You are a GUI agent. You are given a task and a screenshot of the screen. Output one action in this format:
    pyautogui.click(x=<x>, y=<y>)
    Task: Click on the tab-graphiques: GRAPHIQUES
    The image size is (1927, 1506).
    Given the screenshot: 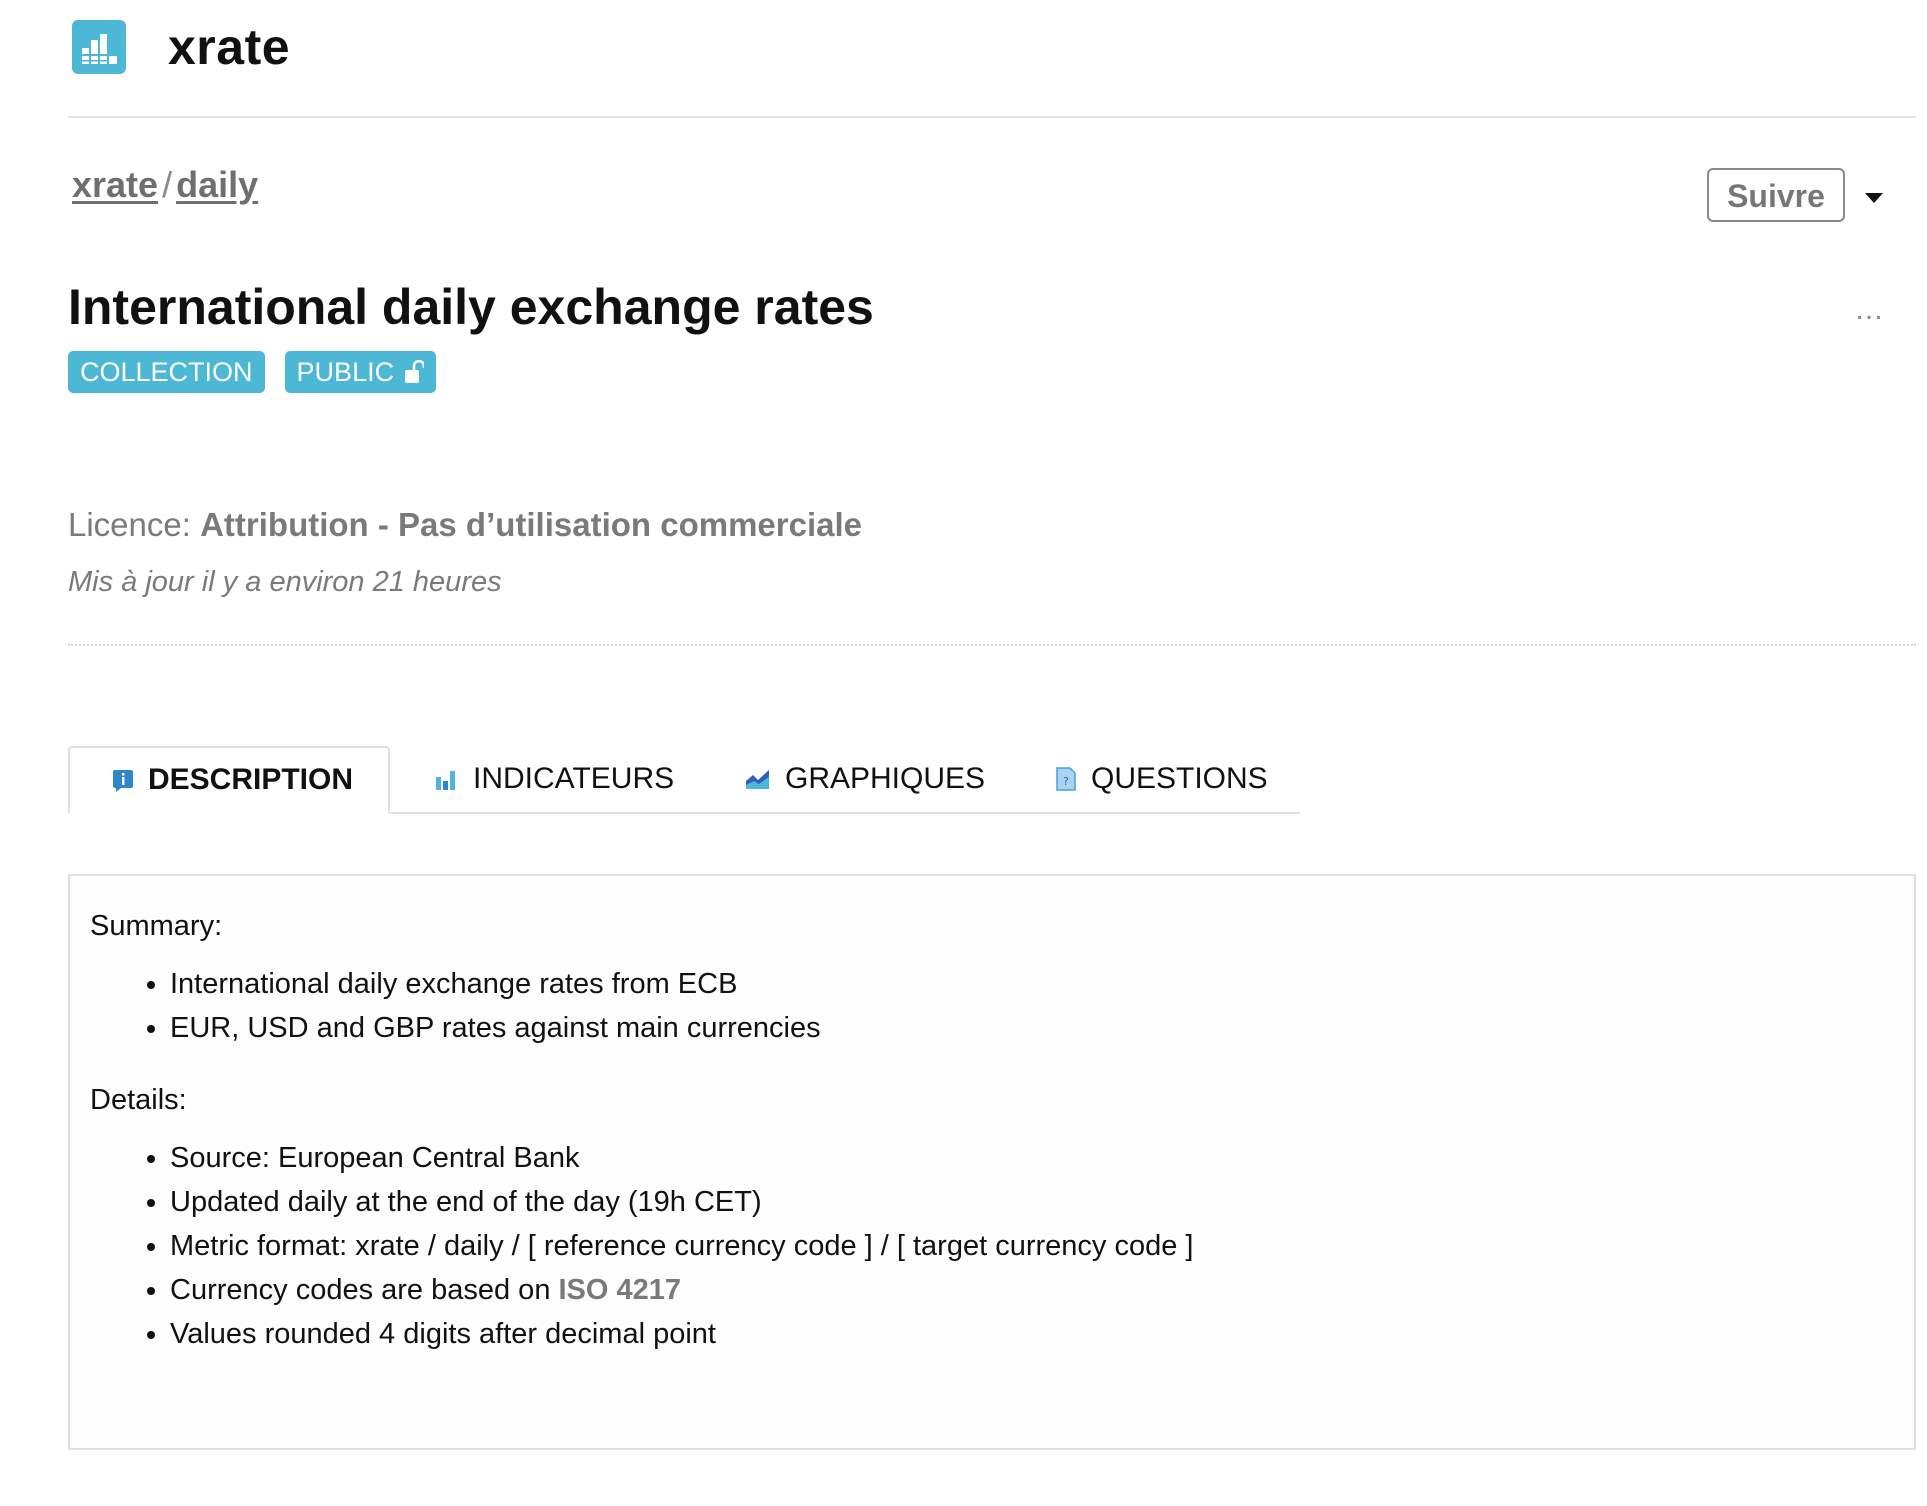 What is the action you would take?
    pyautogui.click(x=865, y=779)
    